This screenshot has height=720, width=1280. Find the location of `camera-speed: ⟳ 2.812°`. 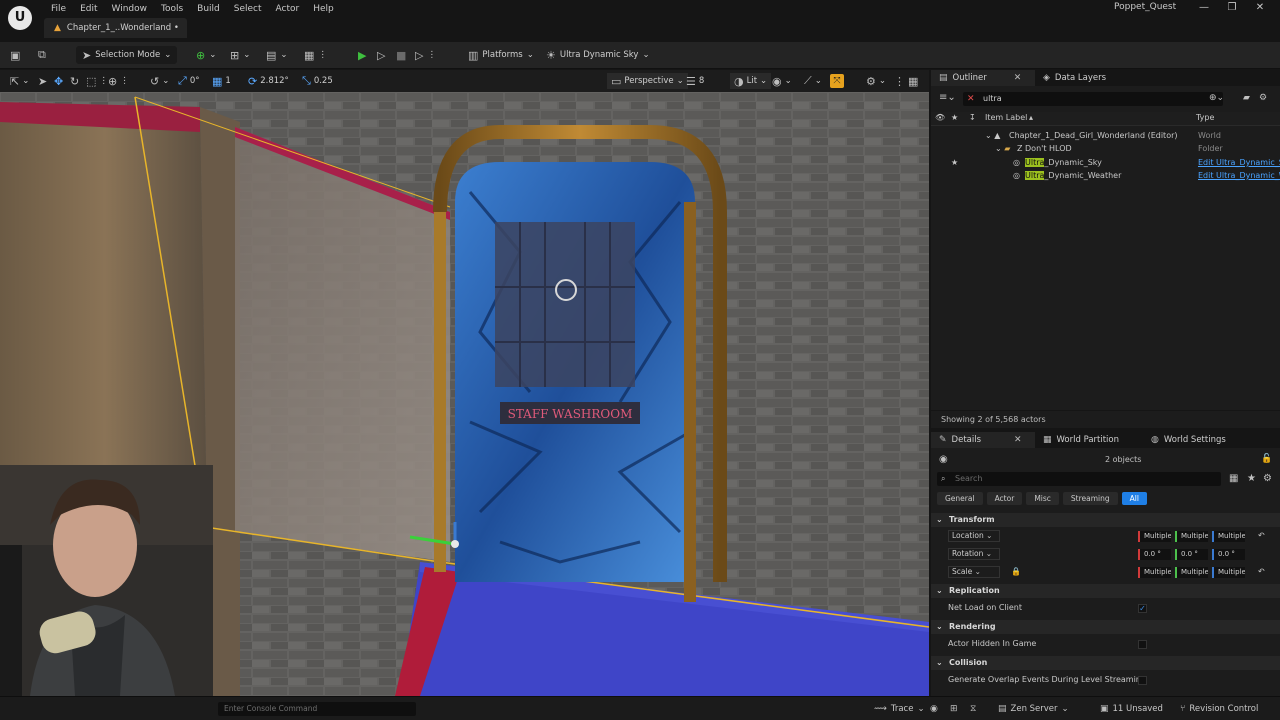

camera-speed: ⟳ 2.812° is located at coordinates (268, 81).